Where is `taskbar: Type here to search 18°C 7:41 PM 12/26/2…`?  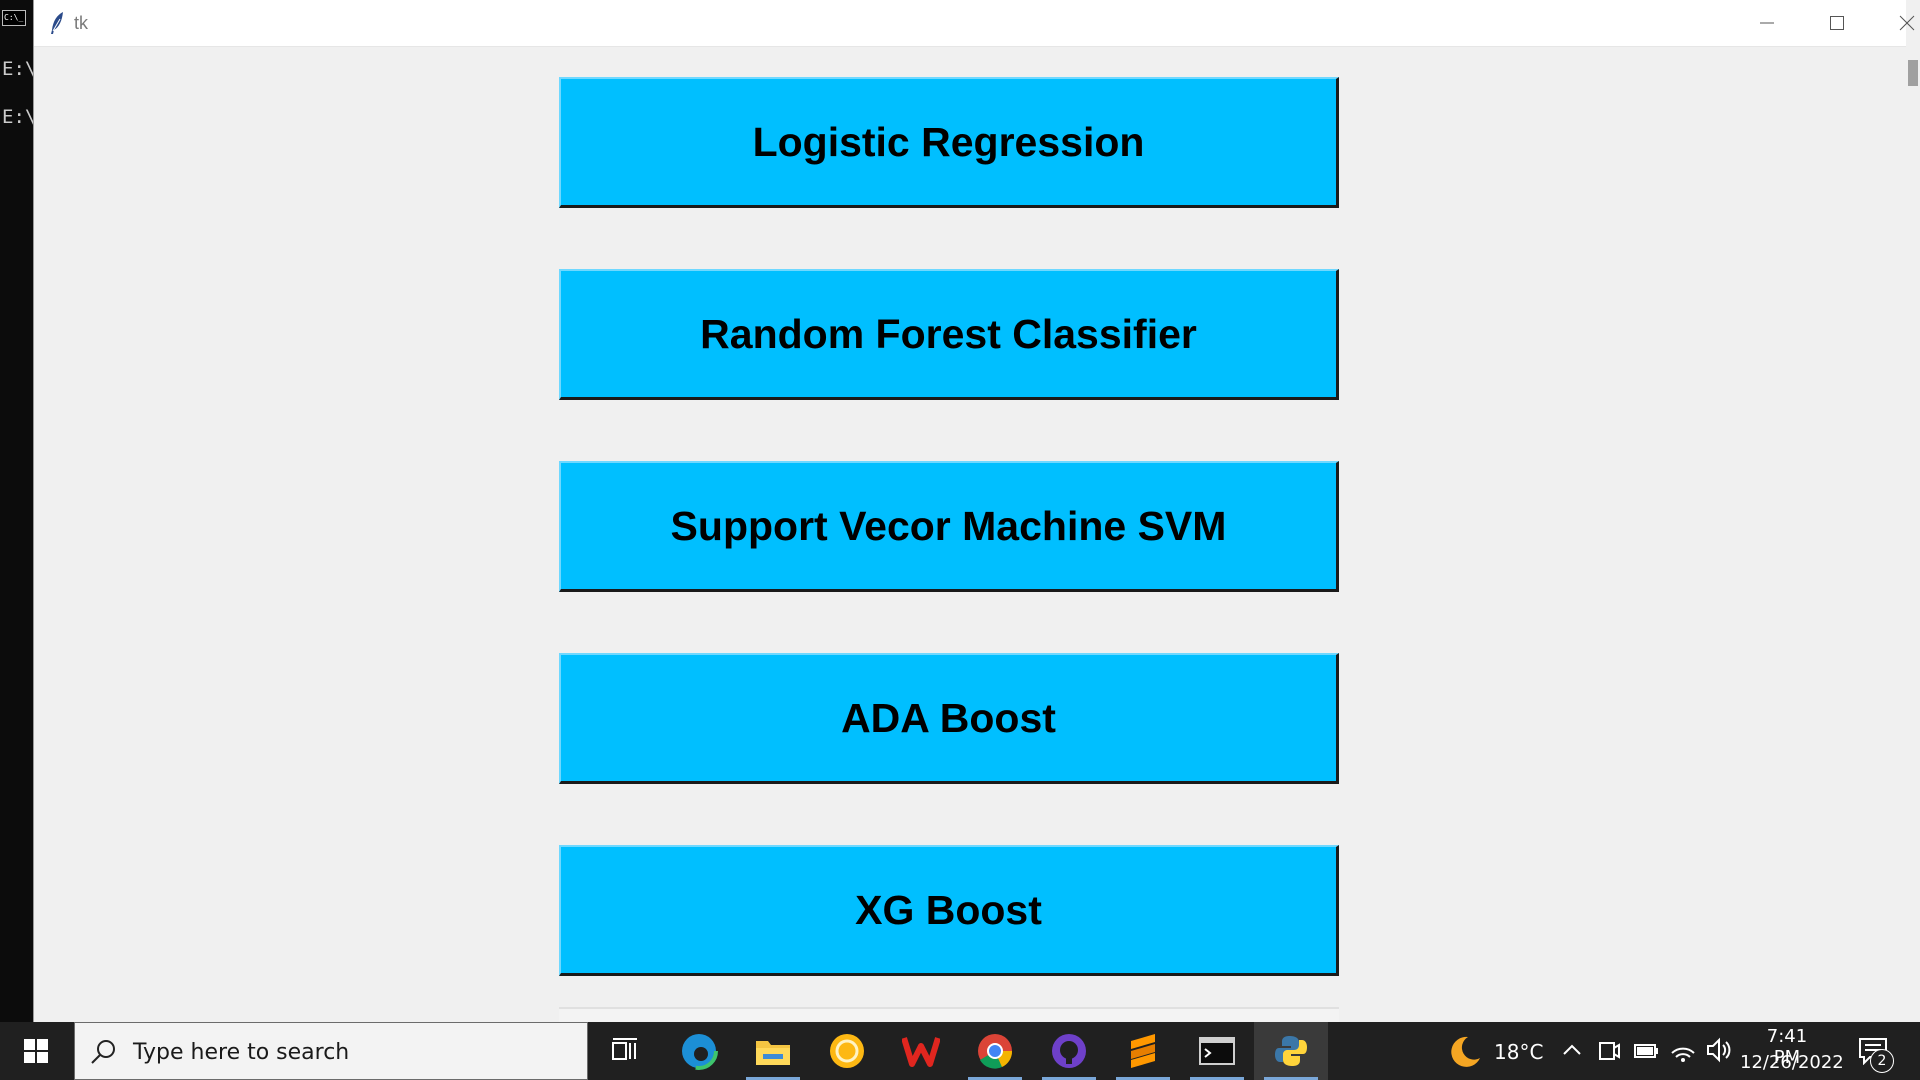 taskbar: Type here to search 18°C 7:41 PM 12/26/2… is located at coordinates (960, 1051).